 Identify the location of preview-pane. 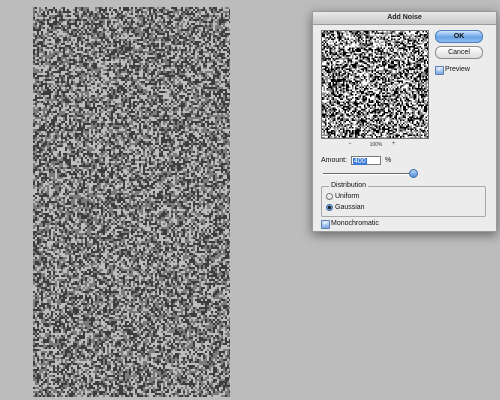
(375, 84).